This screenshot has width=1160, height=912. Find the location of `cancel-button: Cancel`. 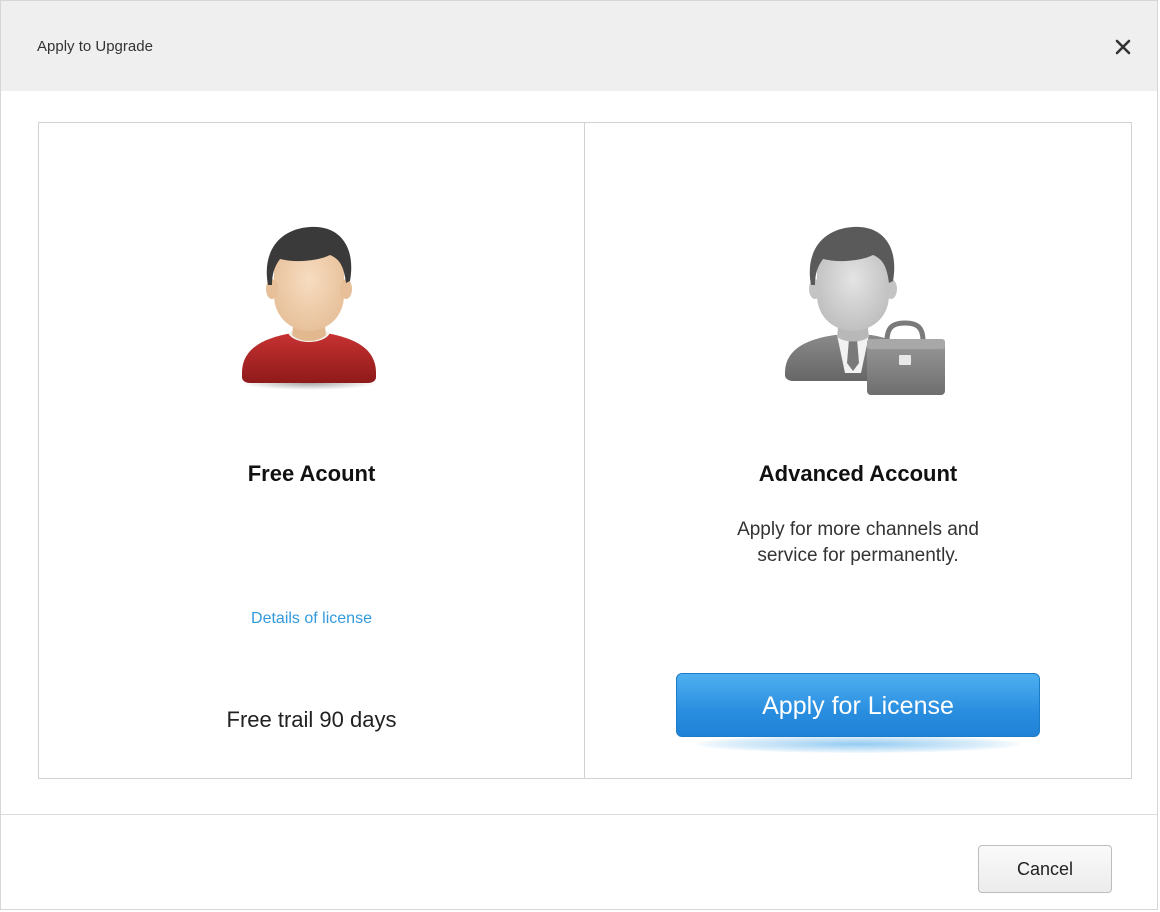

cancel-button: Cancel is located at coordinates (1045, 869).